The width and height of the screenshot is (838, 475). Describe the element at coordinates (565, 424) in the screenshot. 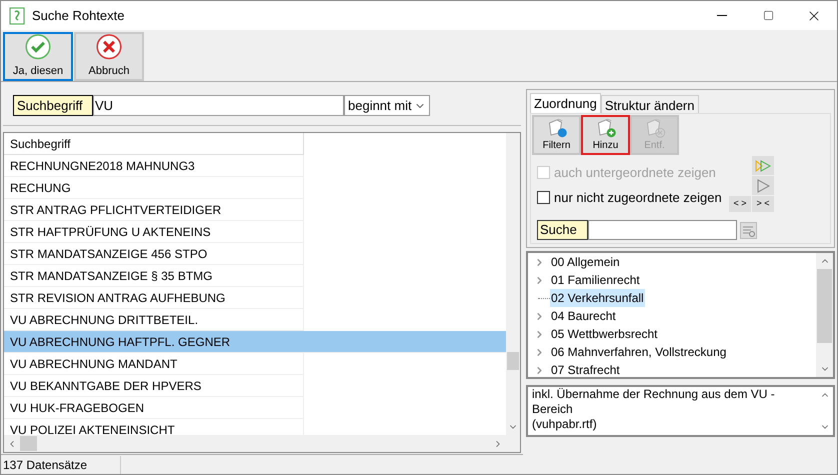

I see `description-text: (vuhpabr.rtf)` at that location.